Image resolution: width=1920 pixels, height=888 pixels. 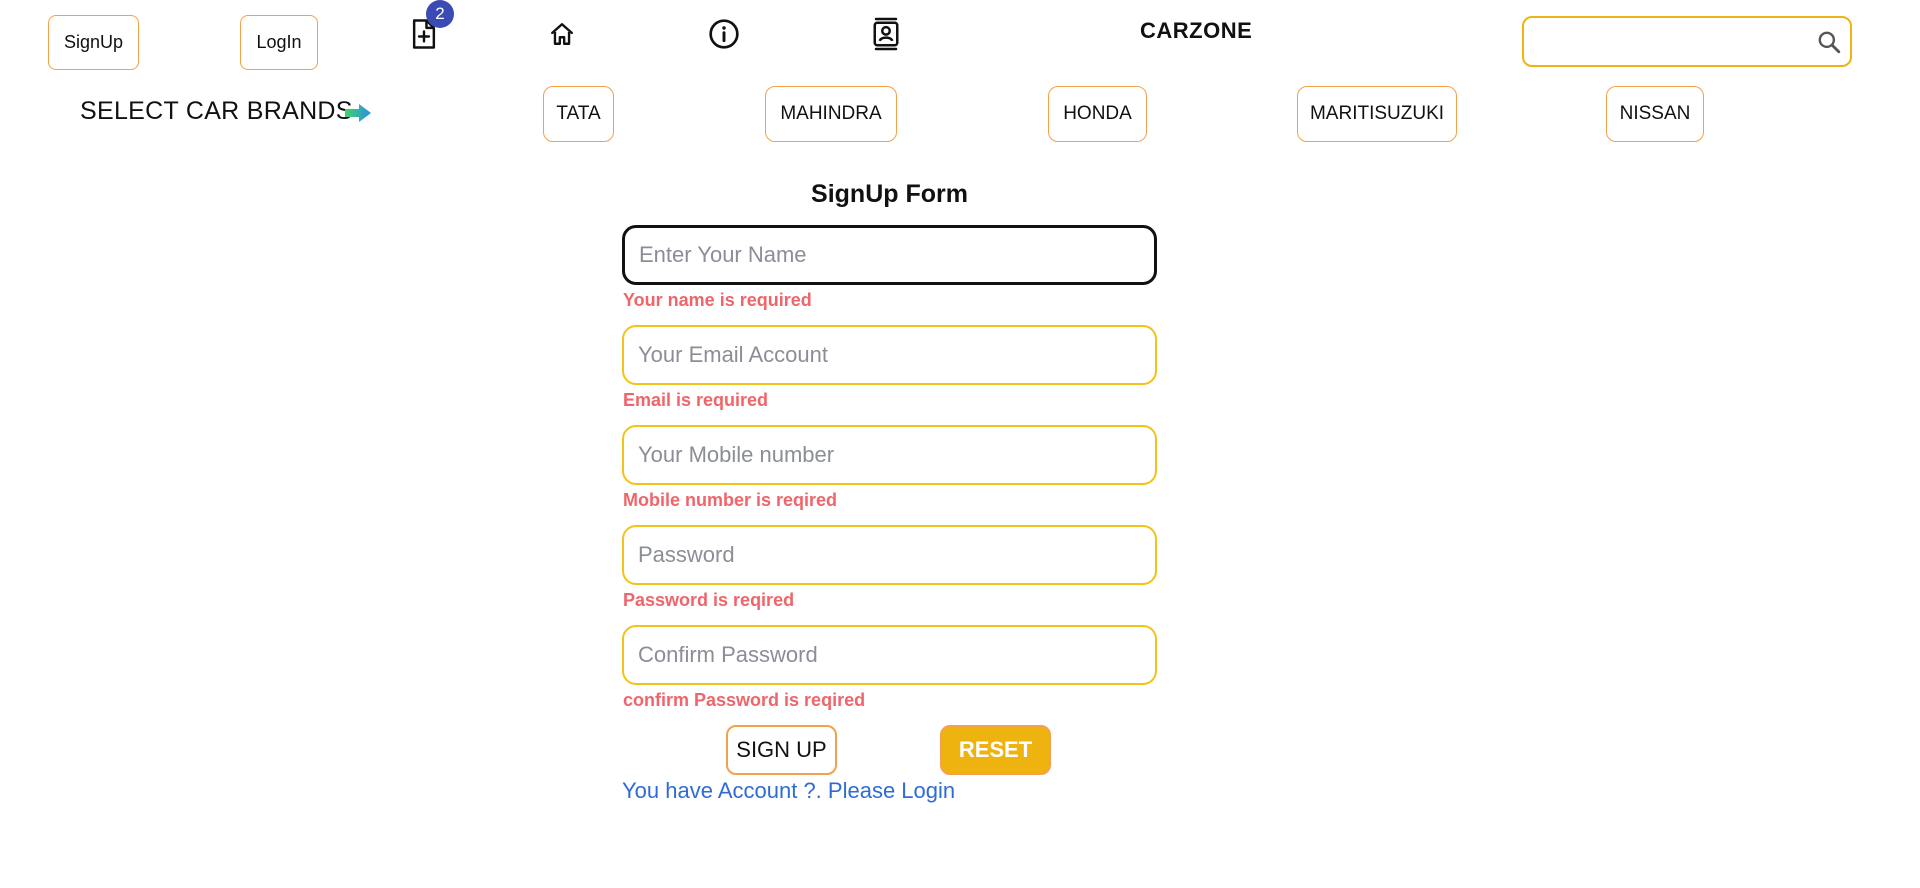 I want to click on login-link: You have Account ?. Please Login, so click(x=788, y=791).